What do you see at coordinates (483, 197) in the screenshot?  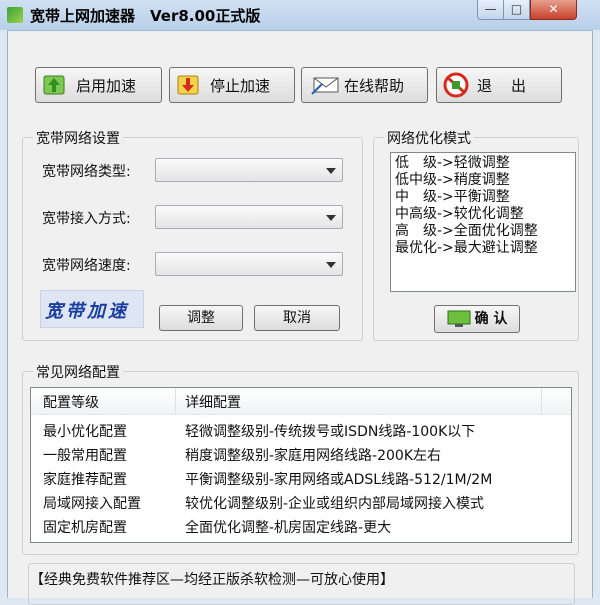 I see `list-item: 中 级->平衡调整` at bounding box center [483, 197].